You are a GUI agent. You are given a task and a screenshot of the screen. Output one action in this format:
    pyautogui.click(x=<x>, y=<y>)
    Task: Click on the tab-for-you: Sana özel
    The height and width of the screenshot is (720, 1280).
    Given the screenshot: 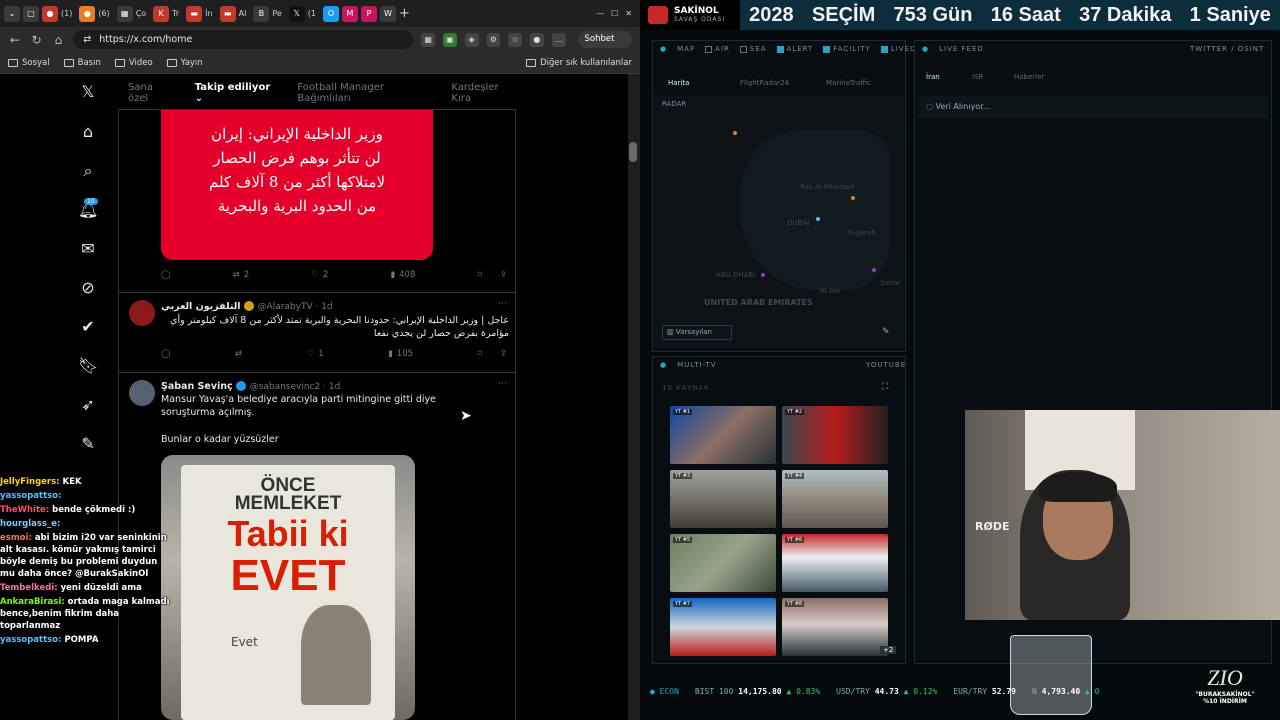 What is the action you would take?
    pyautogui.click(x=150, y=93)
    